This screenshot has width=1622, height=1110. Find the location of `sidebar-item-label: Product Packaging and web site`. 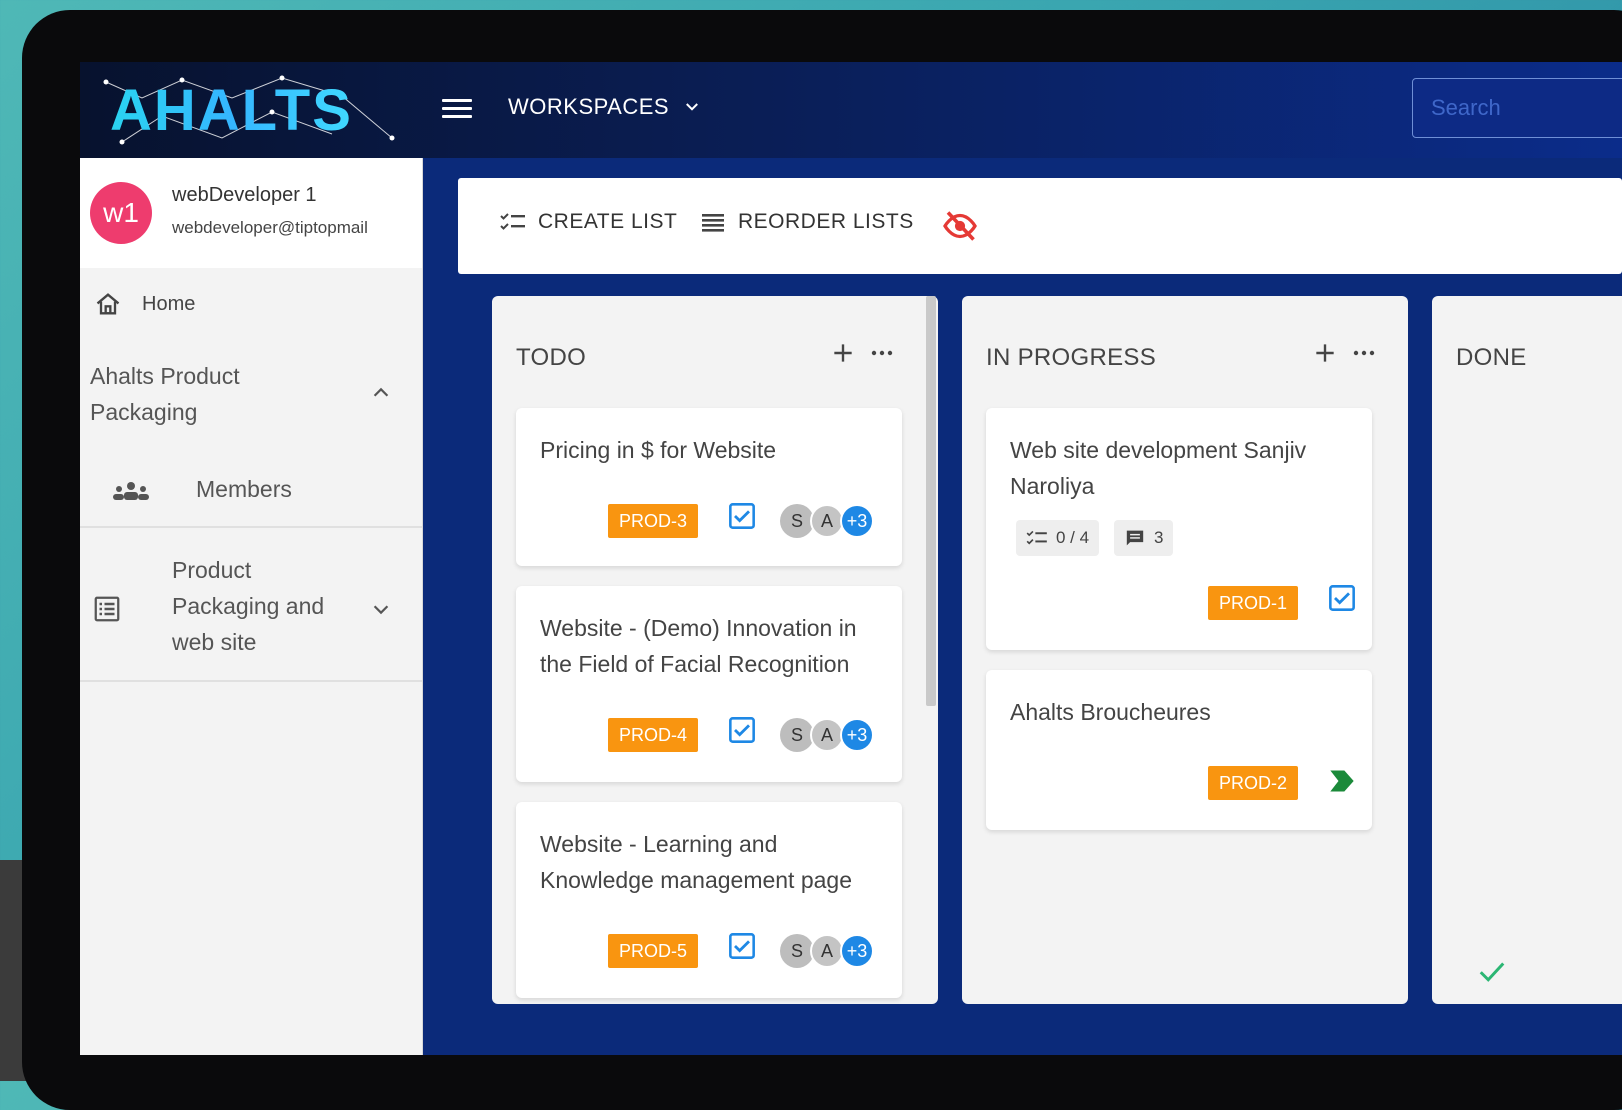

sidebar-item-label: Product Packaging and web site is located at coordinates (248, 606).